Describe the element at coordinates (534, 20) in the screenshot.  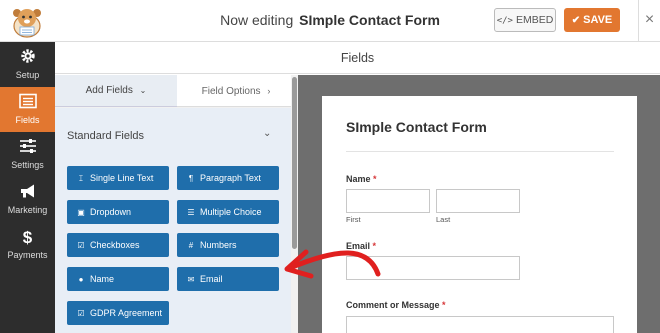
I see `embed-label: EMBED` at that location.